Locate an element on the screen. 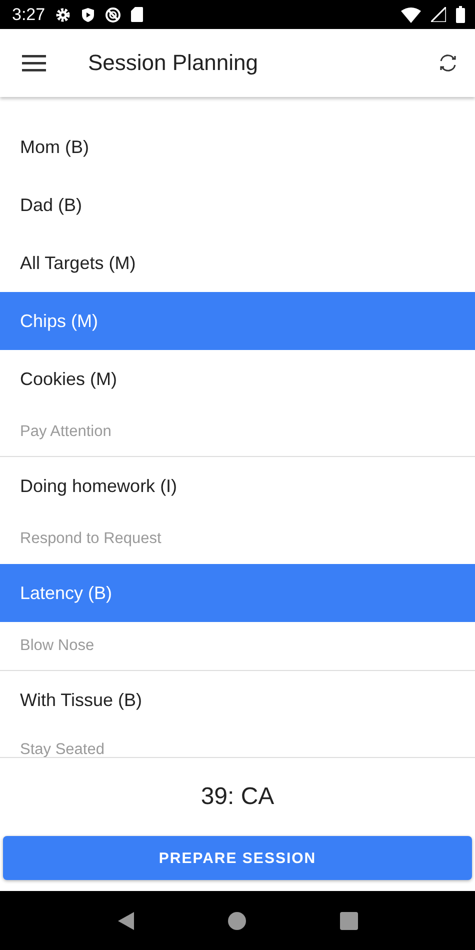 The width and height of the screenshot is (475, 950). wifi-icon is located at coordinates (411, 14).